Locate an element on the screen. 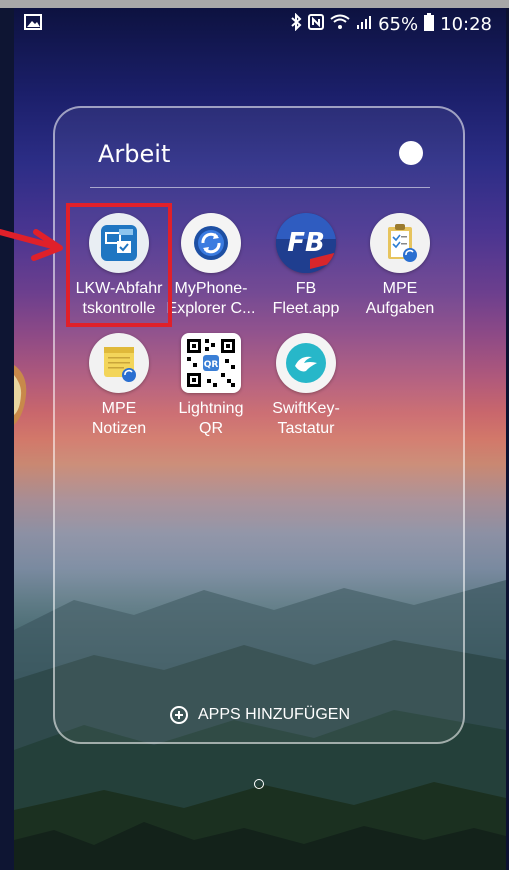  mpe-tasks-icon is located at coordinates (400, 243).